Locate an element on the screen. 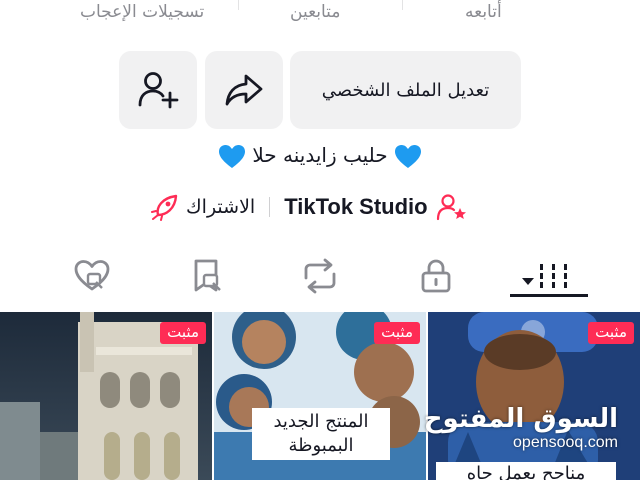 The width and height of the screenshot is (640, 480). profile-bio: حليب زايدينه حلا is located at coordinates (320, 156).